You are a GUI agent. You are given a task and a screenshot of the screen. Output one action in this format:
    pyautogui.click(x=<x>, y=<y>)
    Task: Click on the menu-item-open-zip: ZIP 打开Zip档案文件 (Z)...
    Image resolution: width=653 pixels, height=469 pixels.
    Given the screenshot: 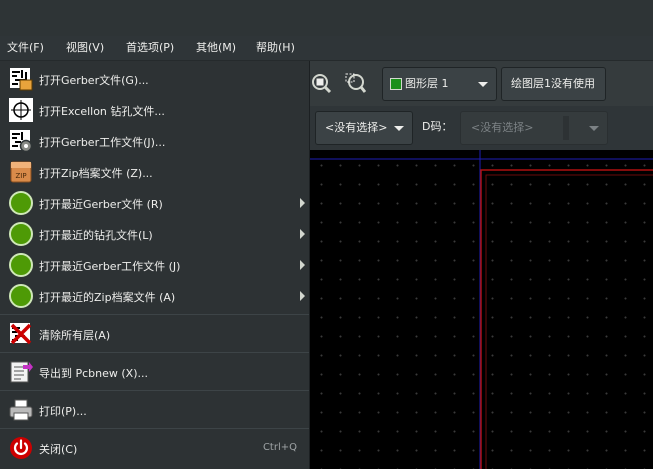 What is the action you would take?
    pyautogui.click(x=154, y=172)
    